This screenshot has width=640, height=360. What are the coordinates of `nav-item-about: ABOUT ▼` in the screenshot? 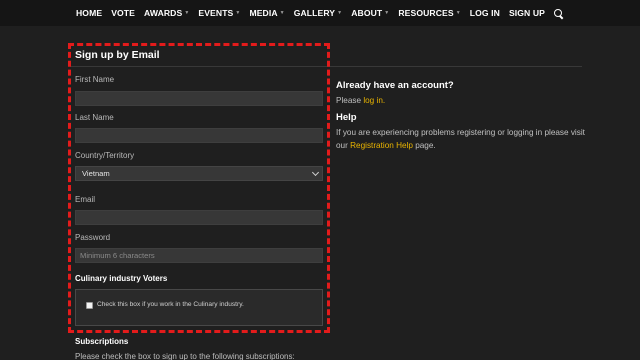 It's located at (370, 13).